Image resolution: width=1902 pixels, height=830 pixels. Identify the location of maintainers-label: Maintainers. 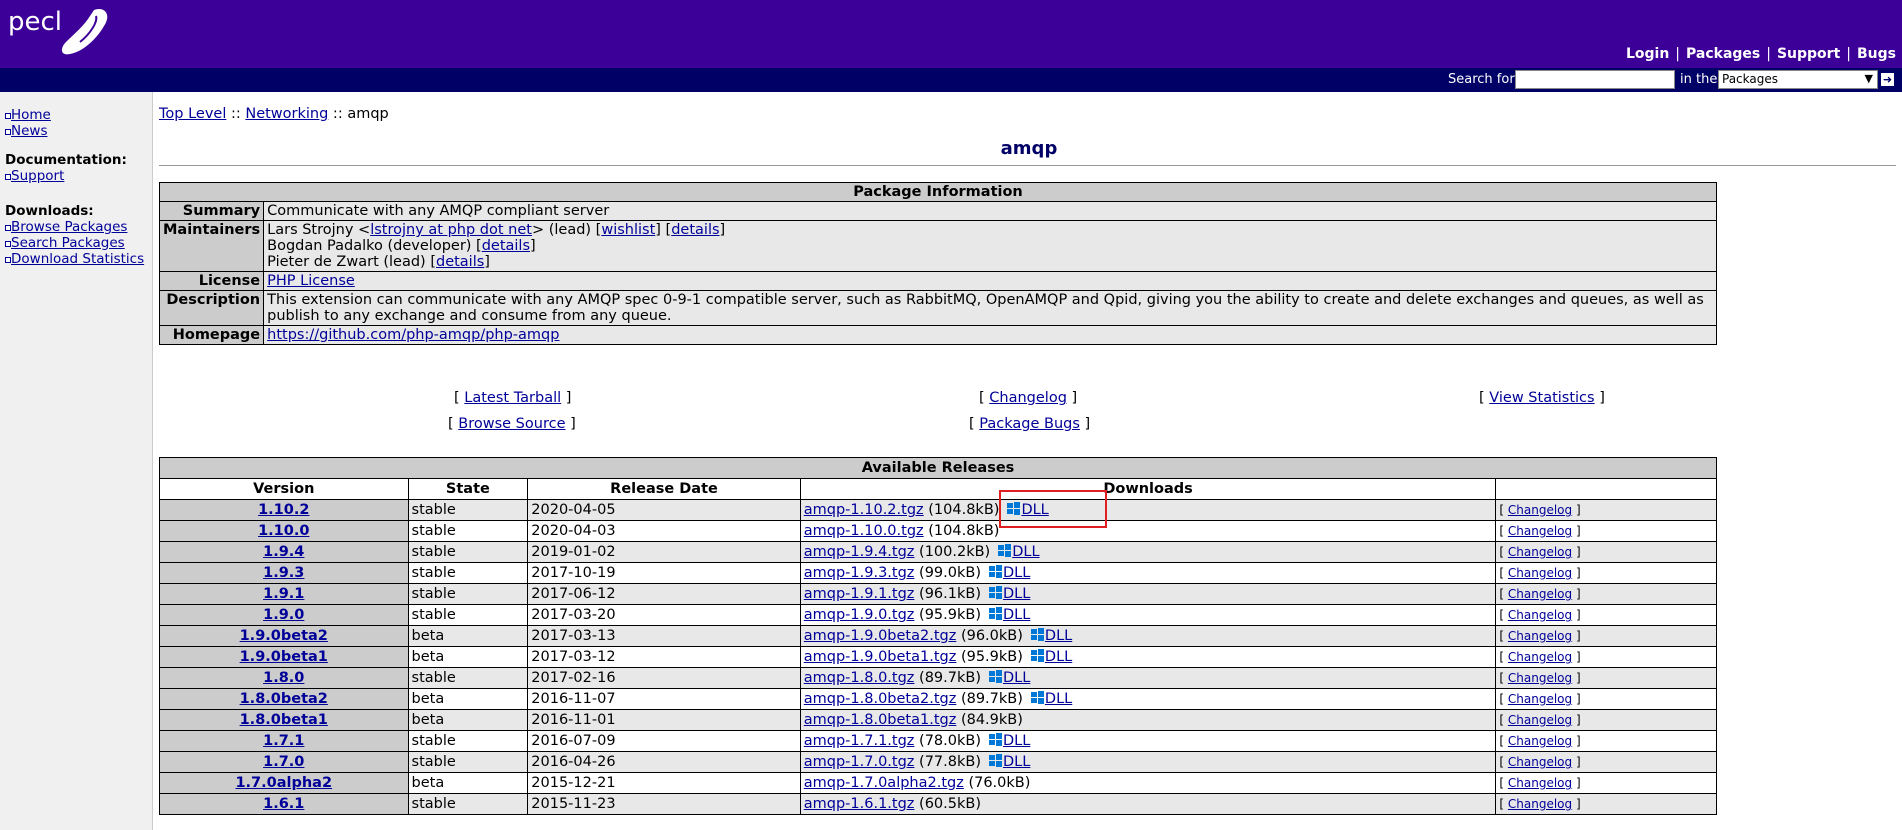
(211, 246).